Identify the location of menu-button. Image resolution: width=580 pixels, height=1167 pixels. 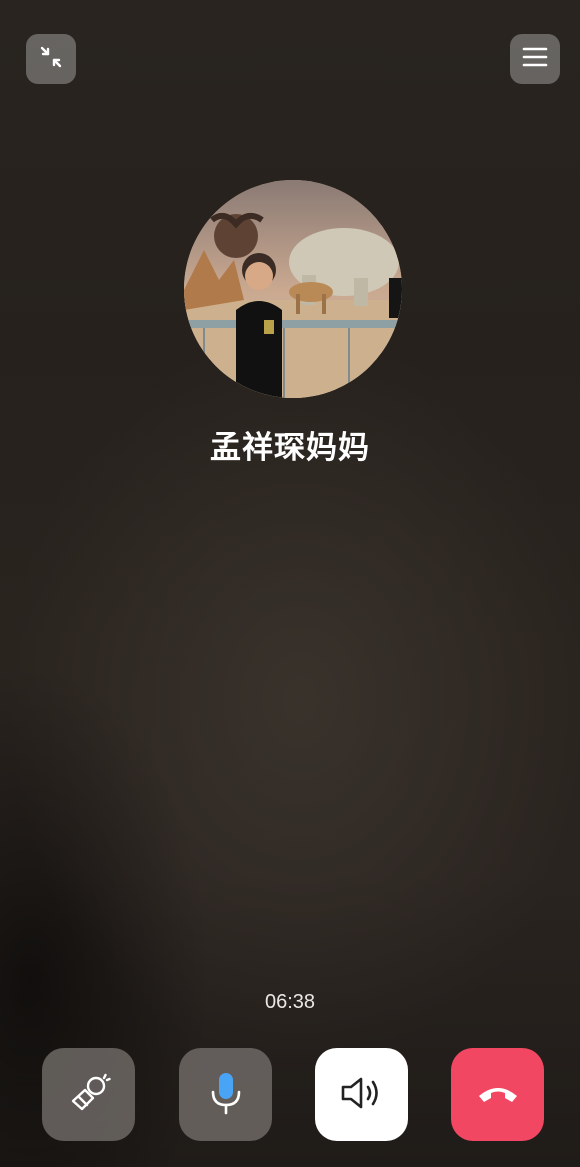
(535, 59).